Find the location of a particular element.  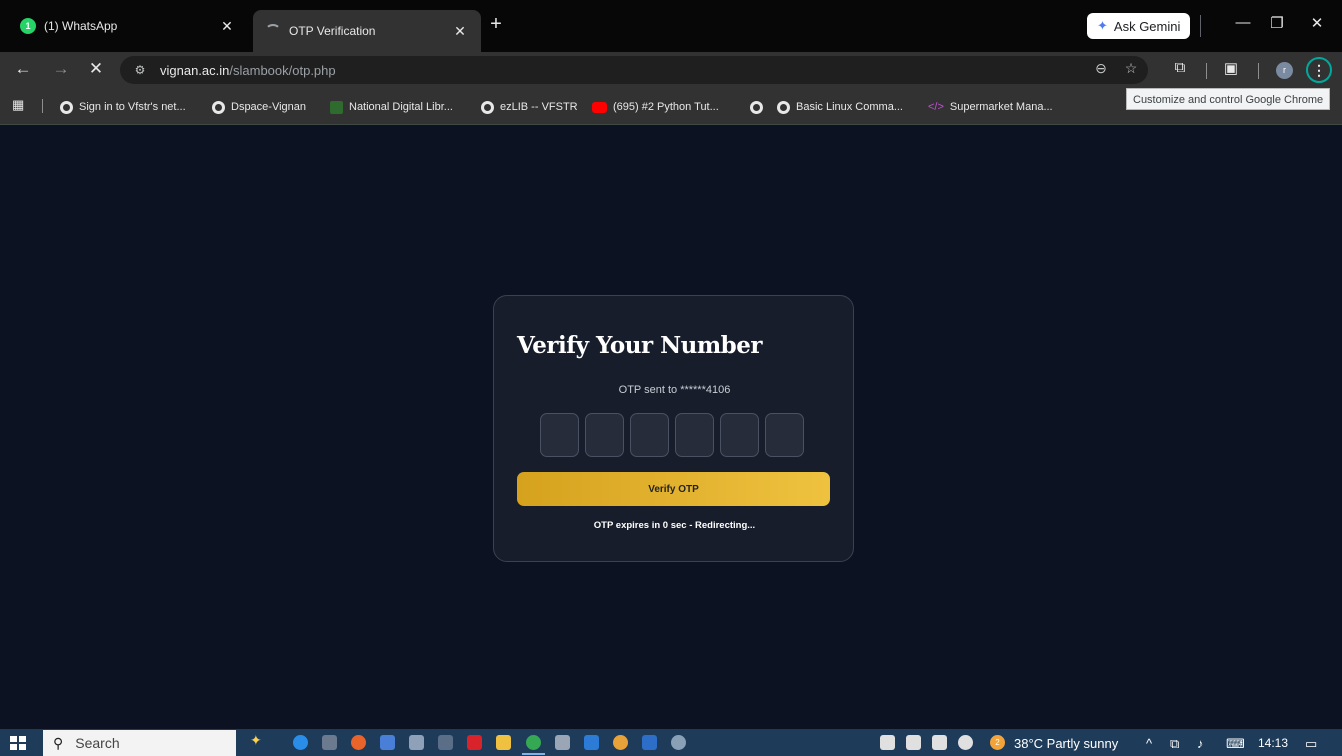

otp-sent-text: OTP sent to ******4106 is located at coordinates (674, 390).